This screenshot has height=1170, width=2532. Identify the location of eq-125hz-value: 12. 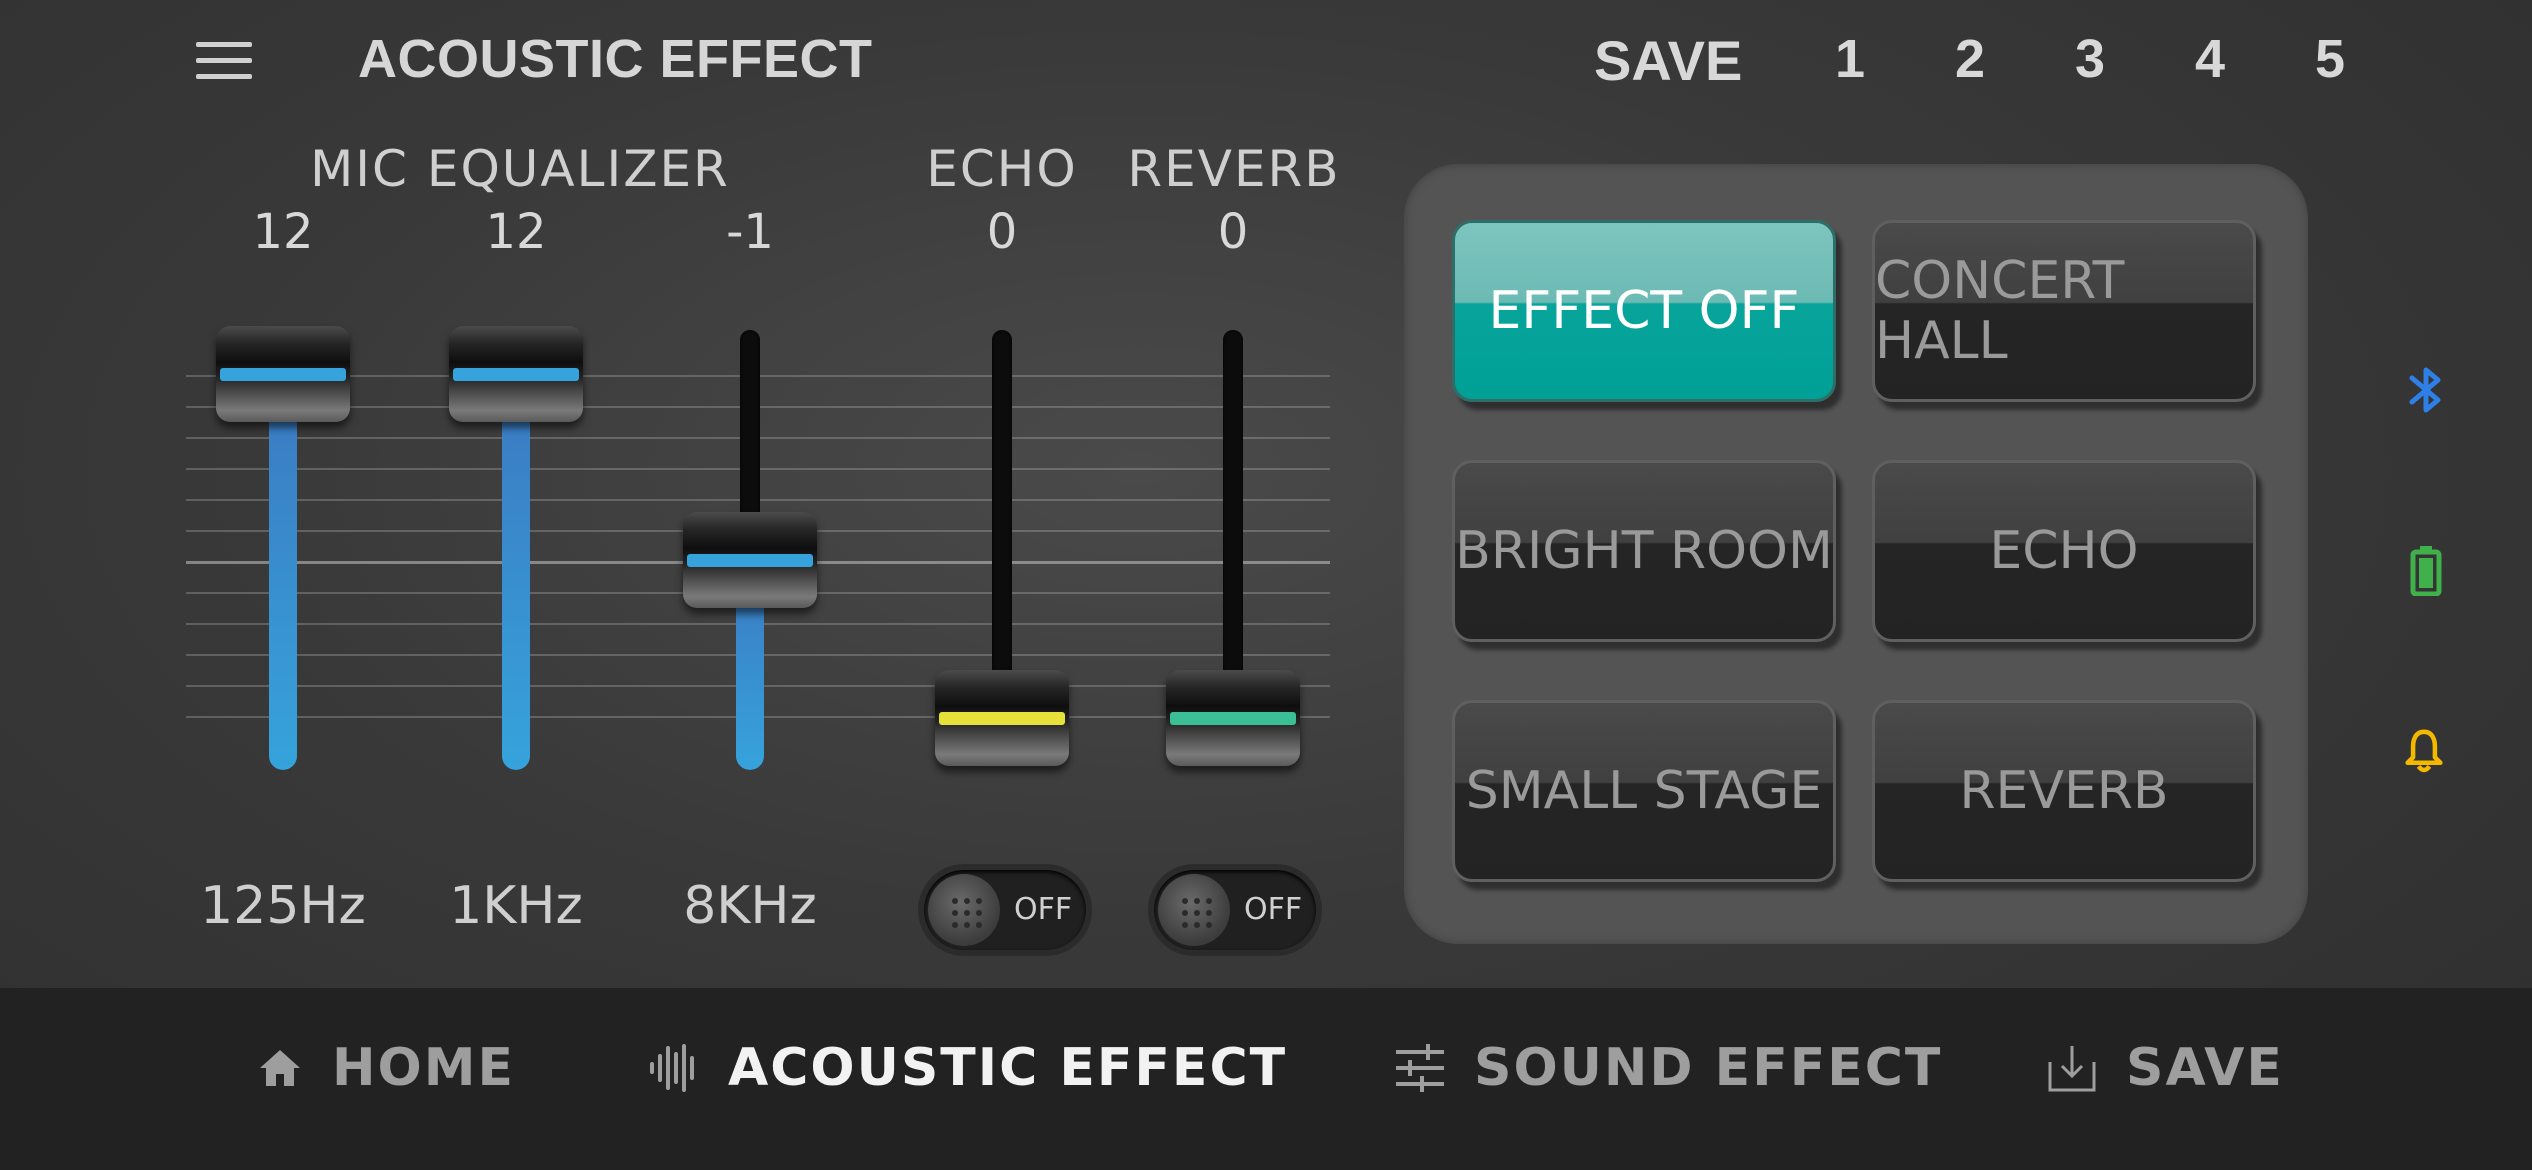
(283, 232).